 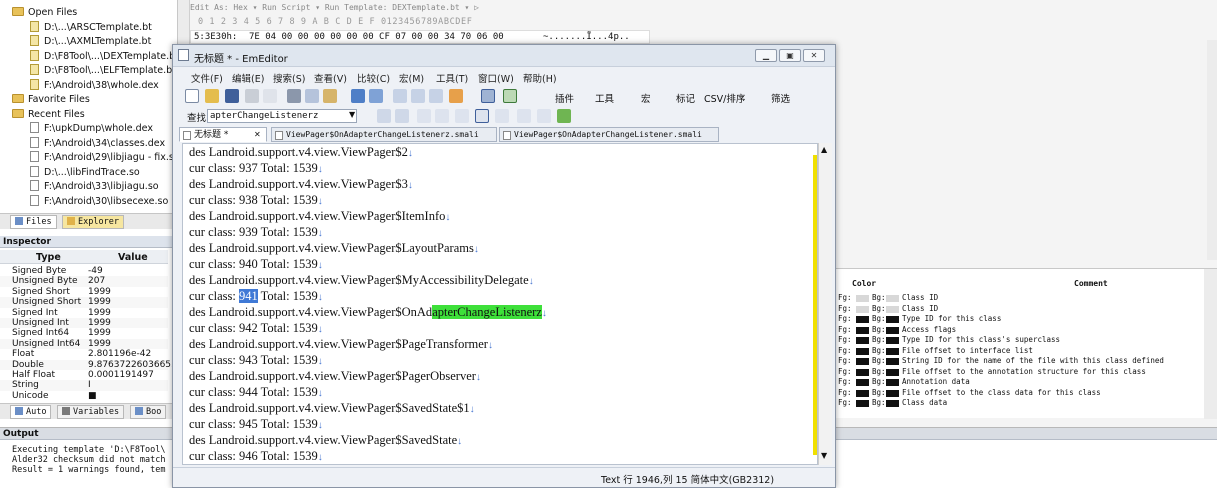 I want to click on toolbar-filter: 筛选, so click(x=780, y=98).